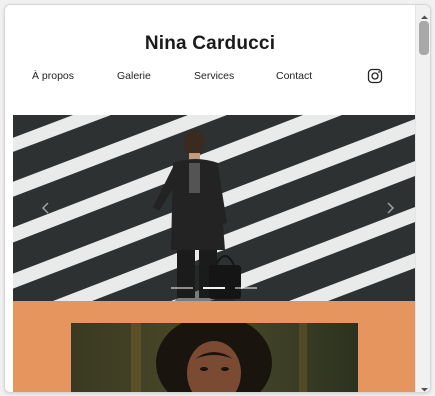 This screenshot has height=396, width=435. What do you see at coordinates (422, 198) in the screenshot?
I see `vertical-scrollbar` at bounding box center [422, 198].